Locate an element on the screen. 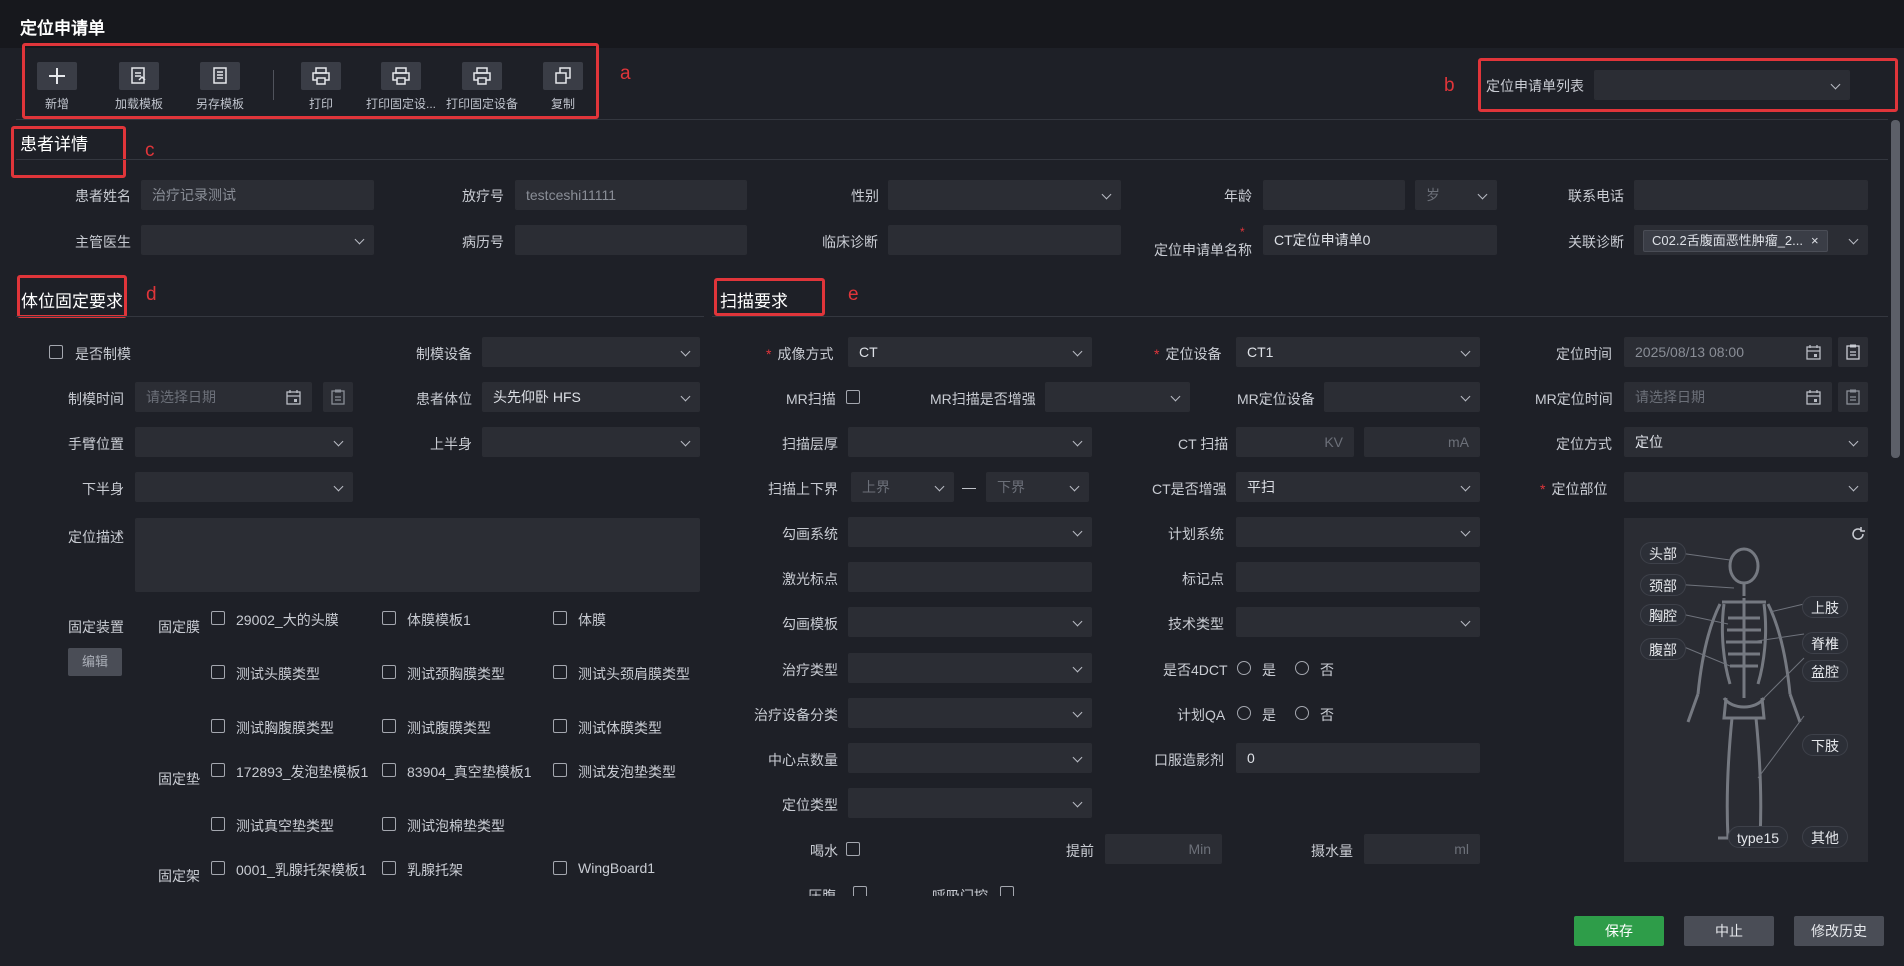 The height and width of the screenshot is (966, 1904). contour-template-select is located at coordinates (970, 622).